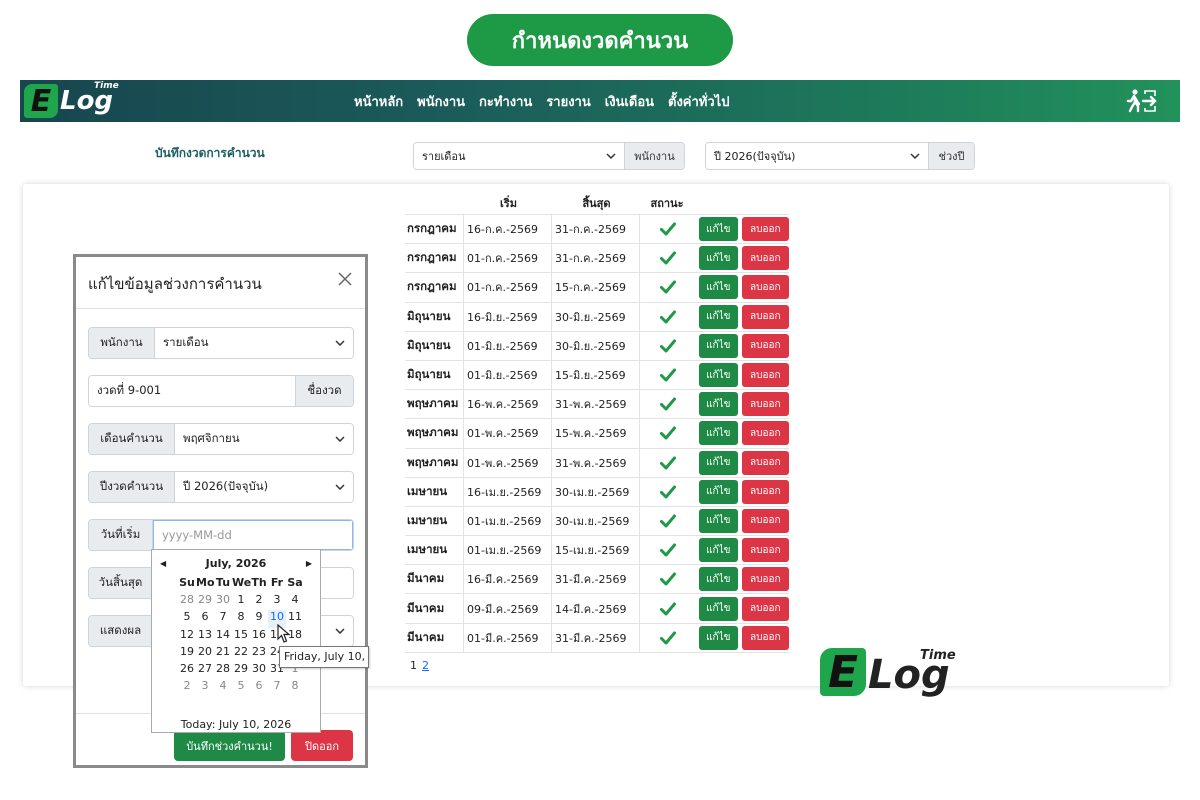  I want to click on calendar-day: 27, so click(205, 670).